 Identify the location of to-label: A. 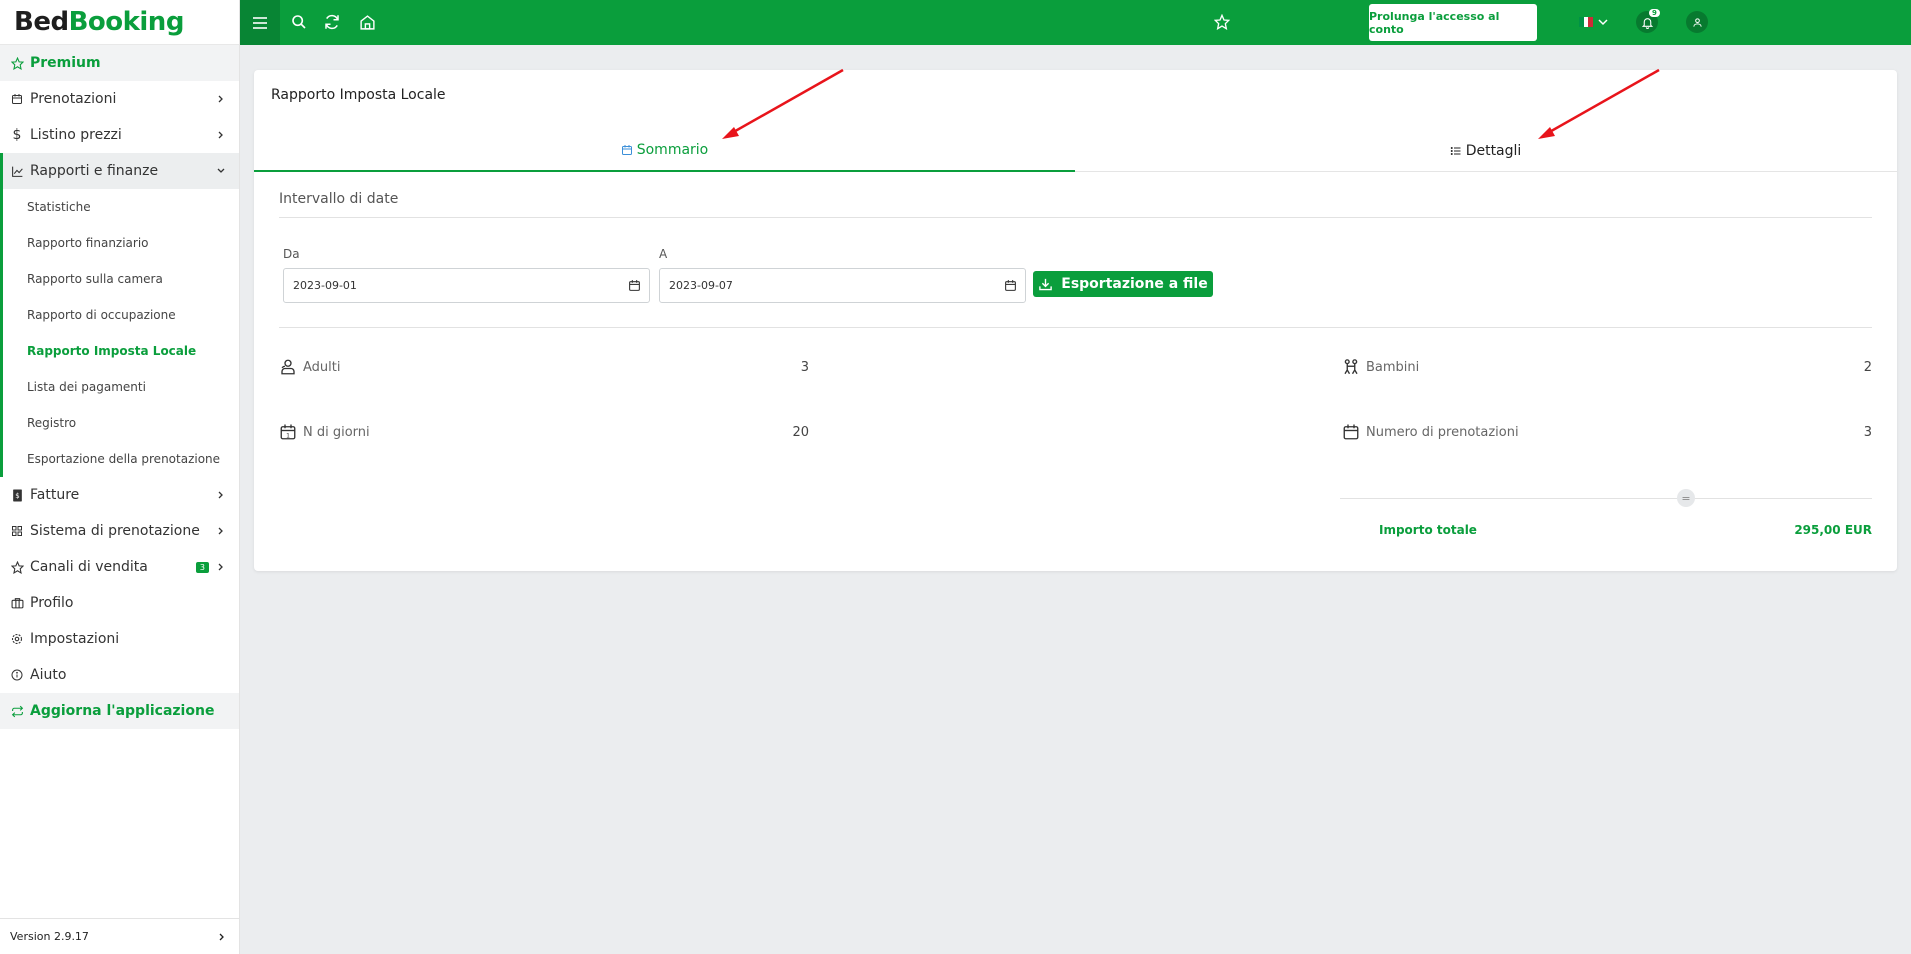
(663, 254).